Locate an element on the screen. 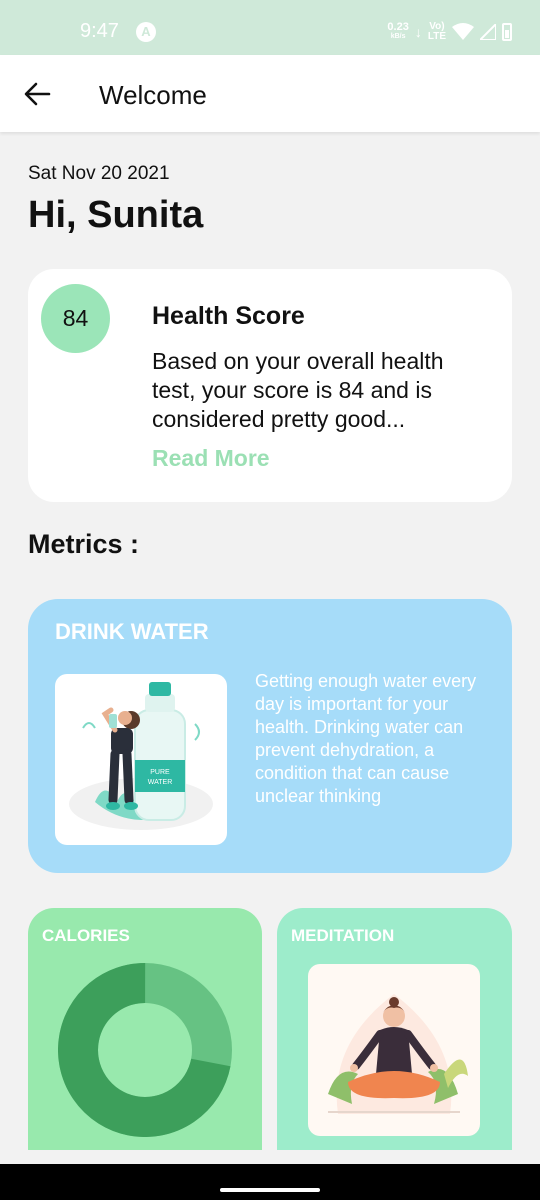  back-arrow-icon is located at coordinates (37, 94).